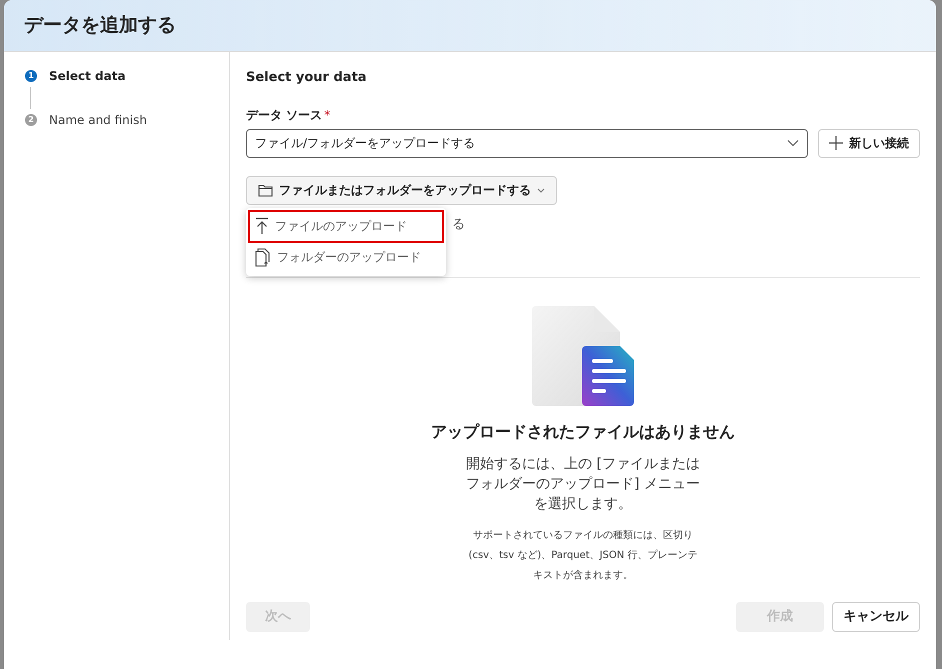 Image resolution: width=942 pixels, height=669 pixels. Describe the element at coordinates (87, 76) in the screenshot. I see `step-label: Select data` at that location.